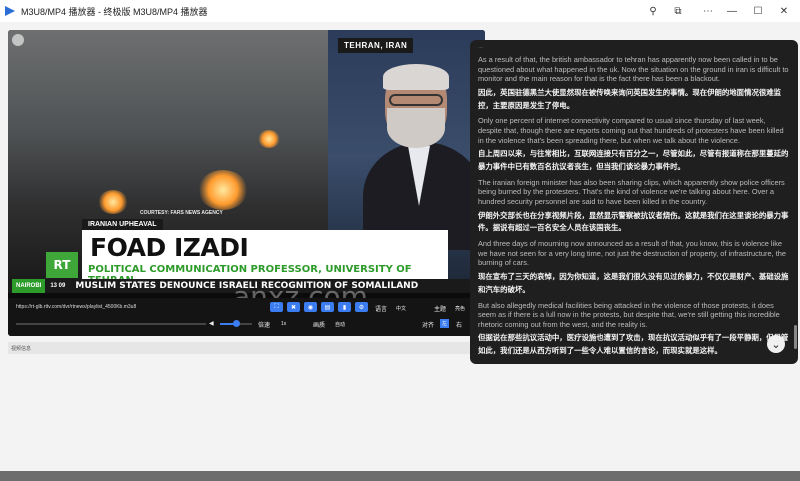 Image resolution: width=800 pixels, height=481 pixels. What do you see at coordinates (678, 11) in the screenshot?
I see `extensions-icon: ⧉` at bounding box center [678, 11].